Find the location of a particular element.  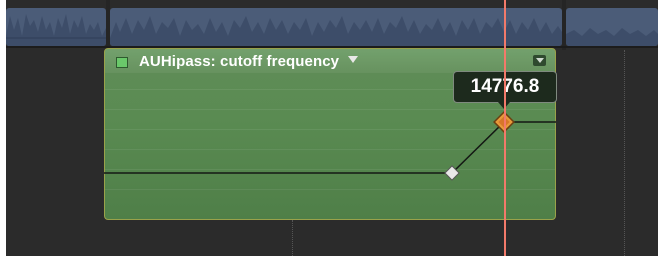

audio-waveform-clip-right is located at coordinates (612, 27).